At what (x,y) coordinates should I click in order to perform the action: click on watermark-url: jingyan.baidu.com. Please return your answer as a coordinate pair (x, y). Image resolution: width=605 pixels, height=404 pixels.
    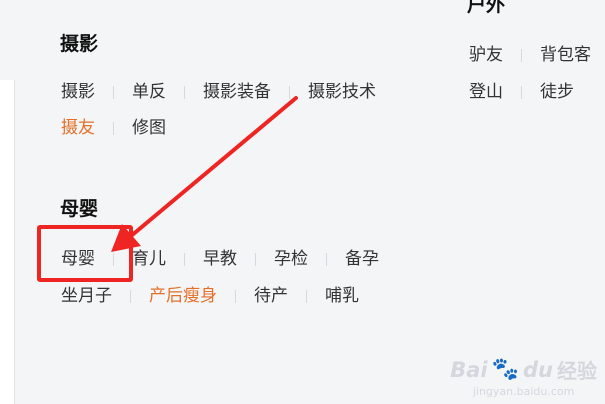
    Looking at the image, I should click on (523, 391).